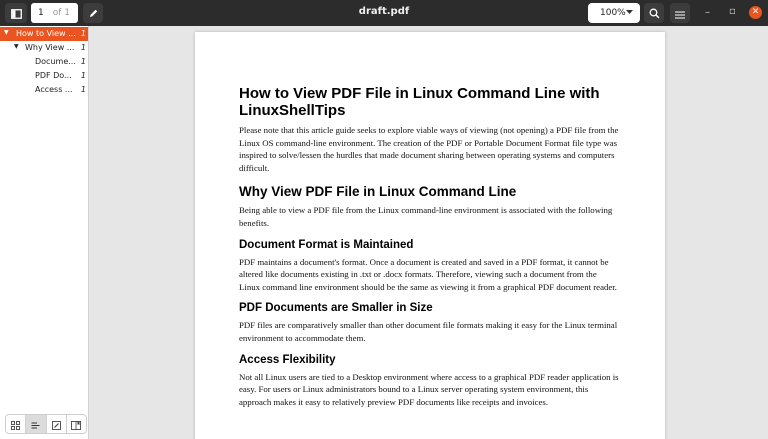 This screenshot has width=768, height=439. I want to click on section-heading-smaller-size: PDF Documents are Smaller in Size, so click(336, 308).